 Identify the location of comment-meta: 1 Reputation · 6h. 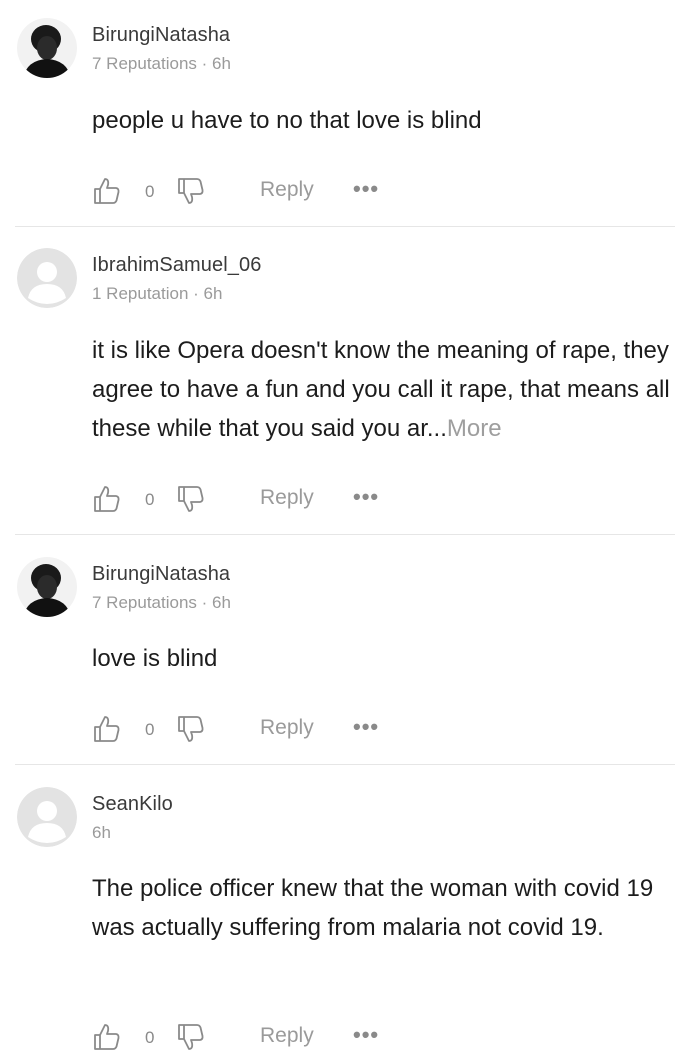
(157, 293).